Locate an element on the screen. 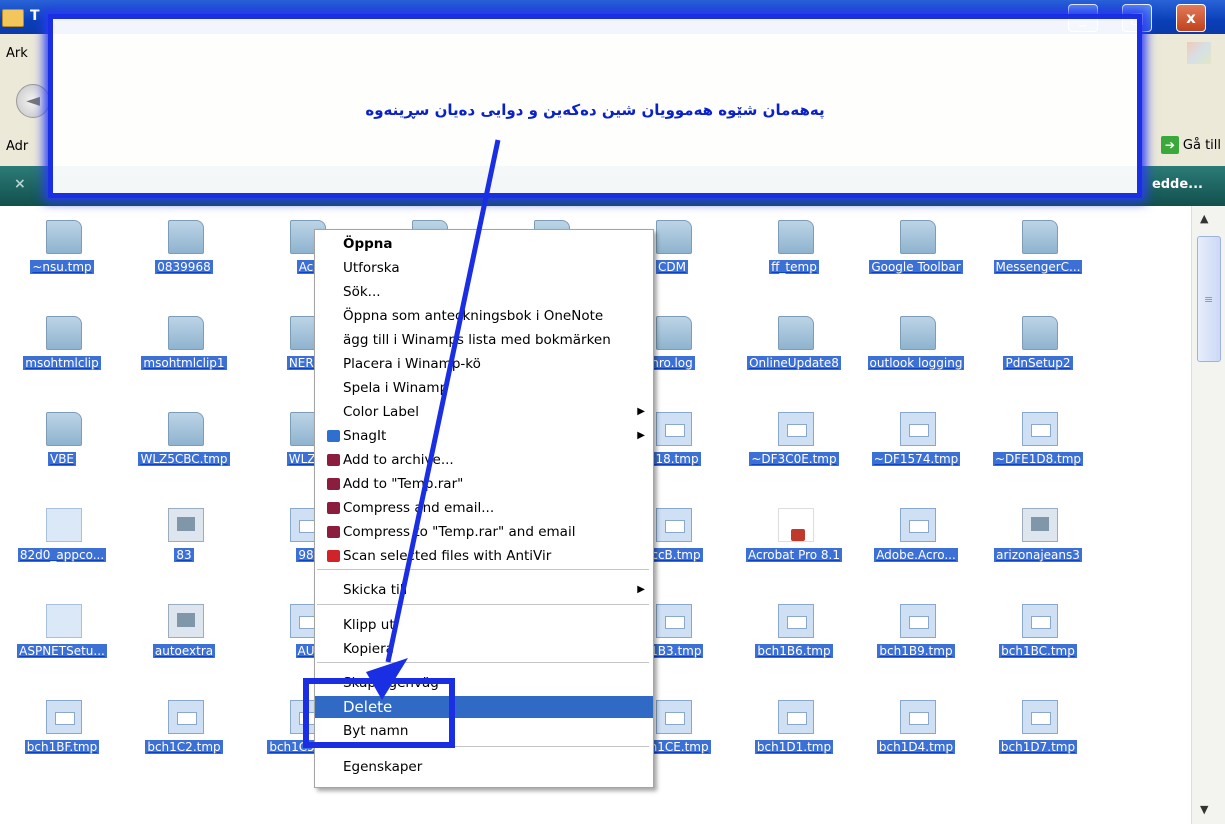 The image size is (1225, 824). annotation-arrow is located at coordinates (433, 419).